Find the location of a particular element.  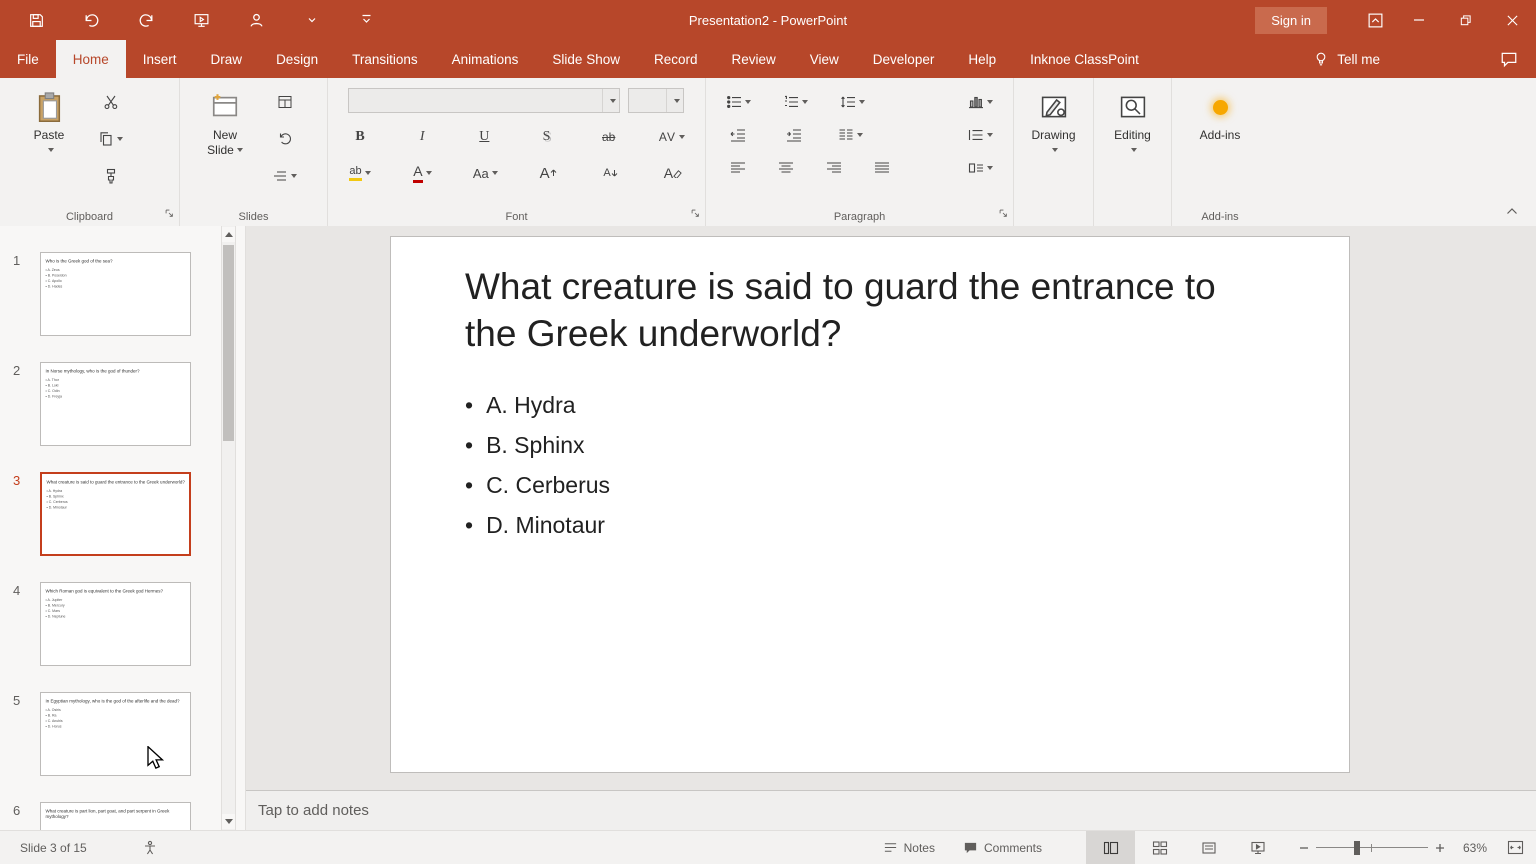

save-icon is located at coordinates (36, 20).